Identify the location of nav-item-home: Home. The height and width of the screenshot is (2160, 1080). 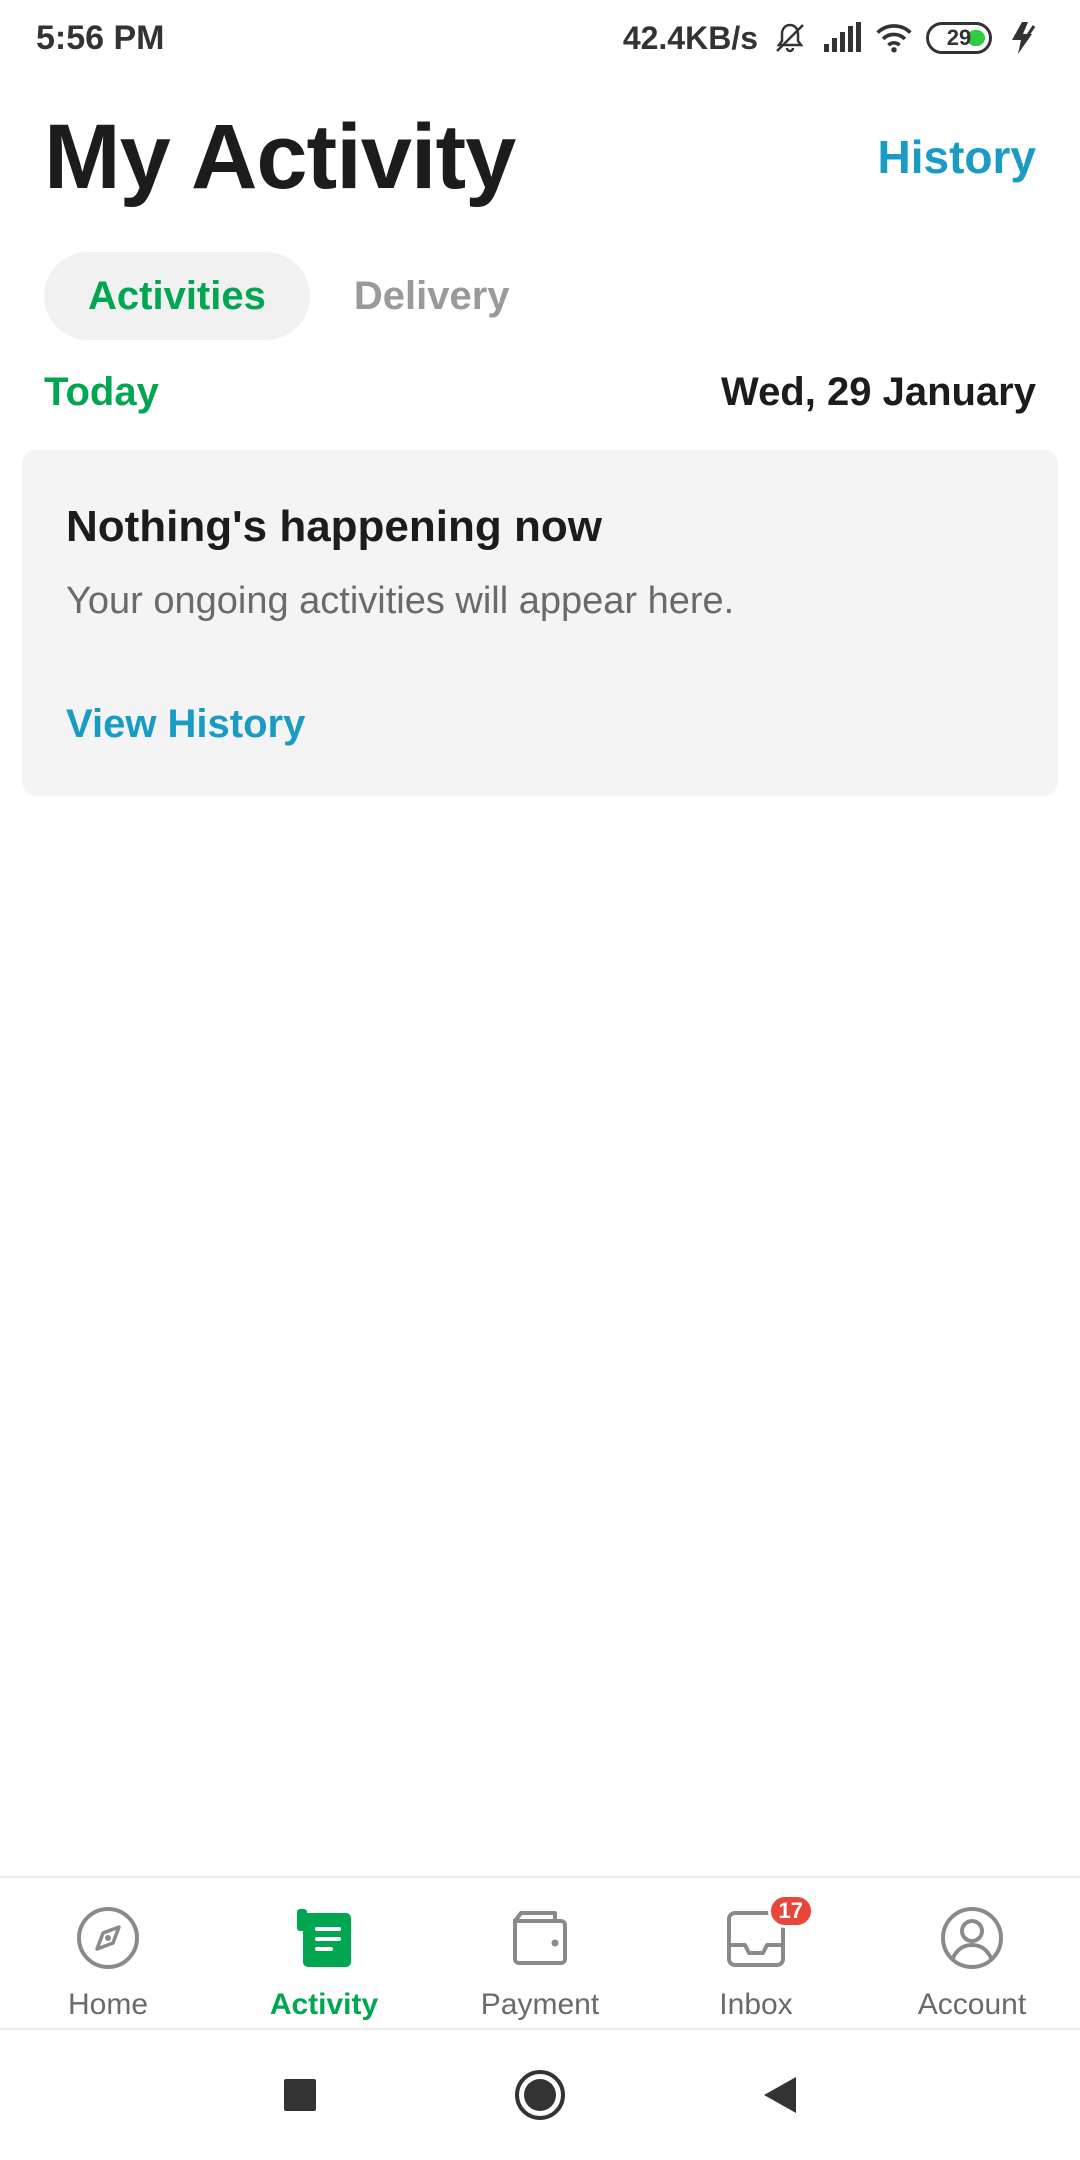
(108, 1953).